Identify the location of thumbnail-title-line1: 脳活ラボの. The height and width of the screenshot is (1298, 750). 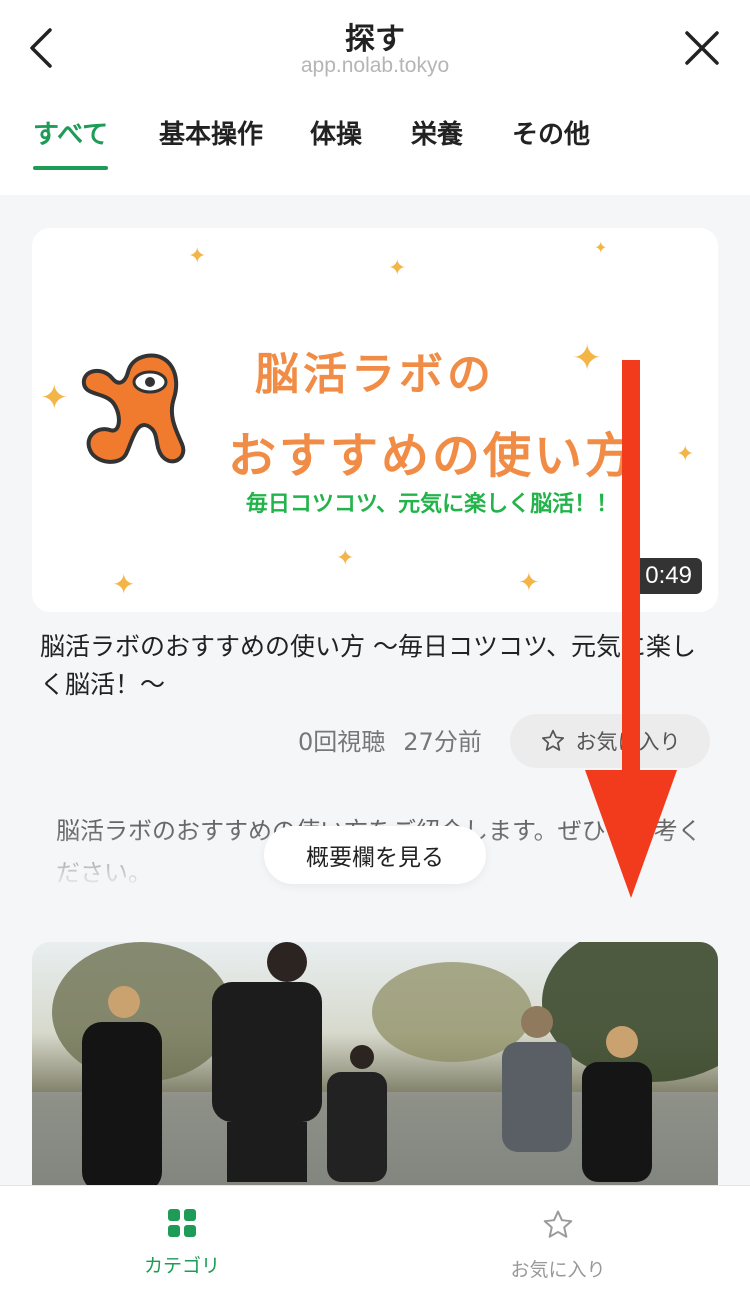
(375, 374).